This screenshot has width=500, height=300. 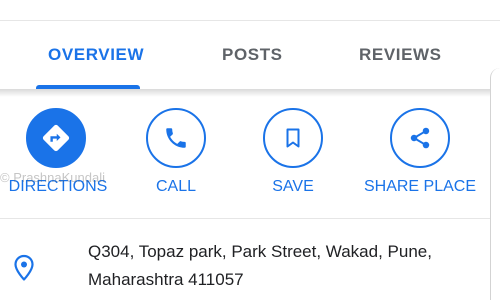 I want to click on phone-icon, so click(x=176, y=138).